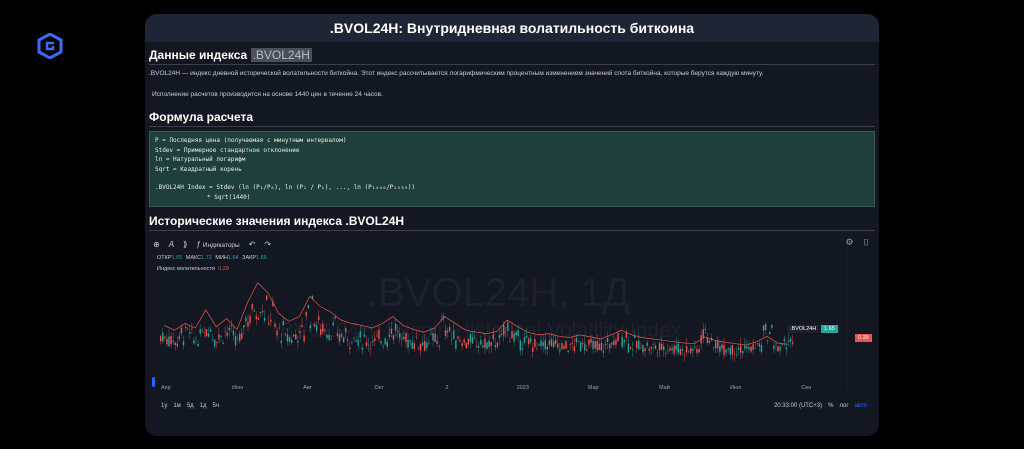 Image resolution: width=1024 pixels, height=449 pixels. I want to click on range-1d: 1д, so click(203, 406).